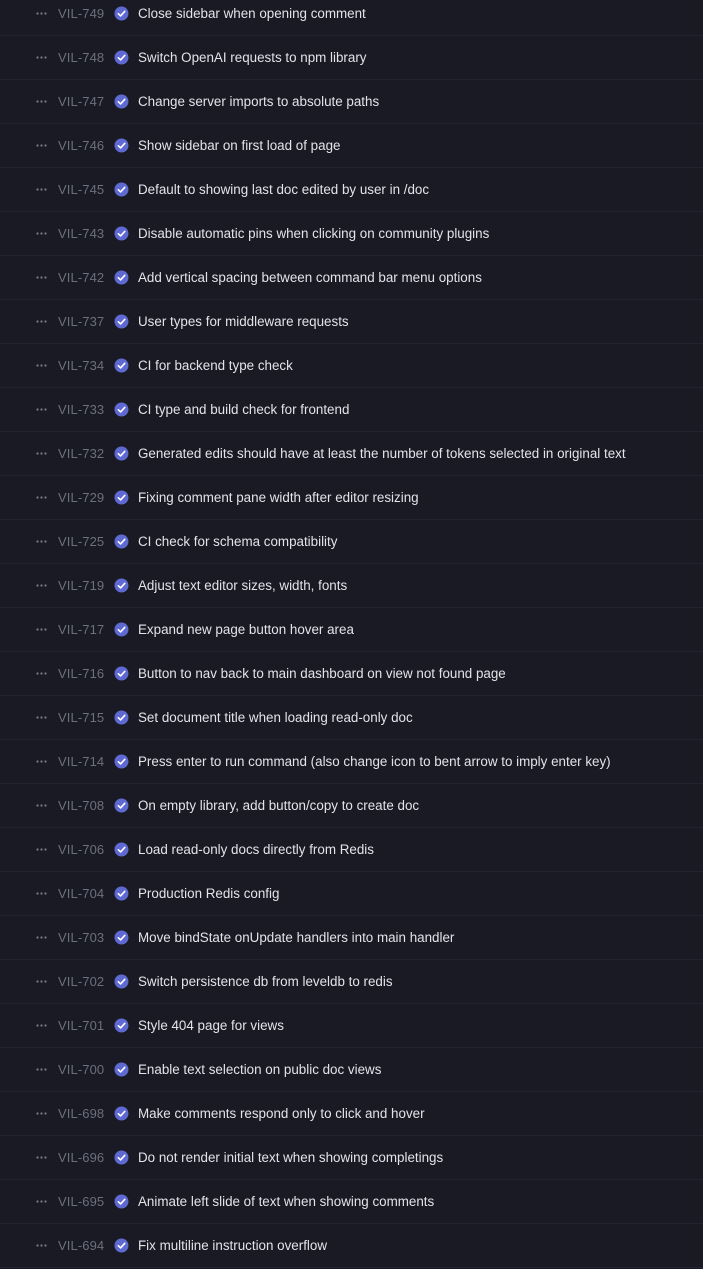 This screenshot has height=1269, width=703. I want to click on issue-identifier: VIL-701, so click(81, 1025).